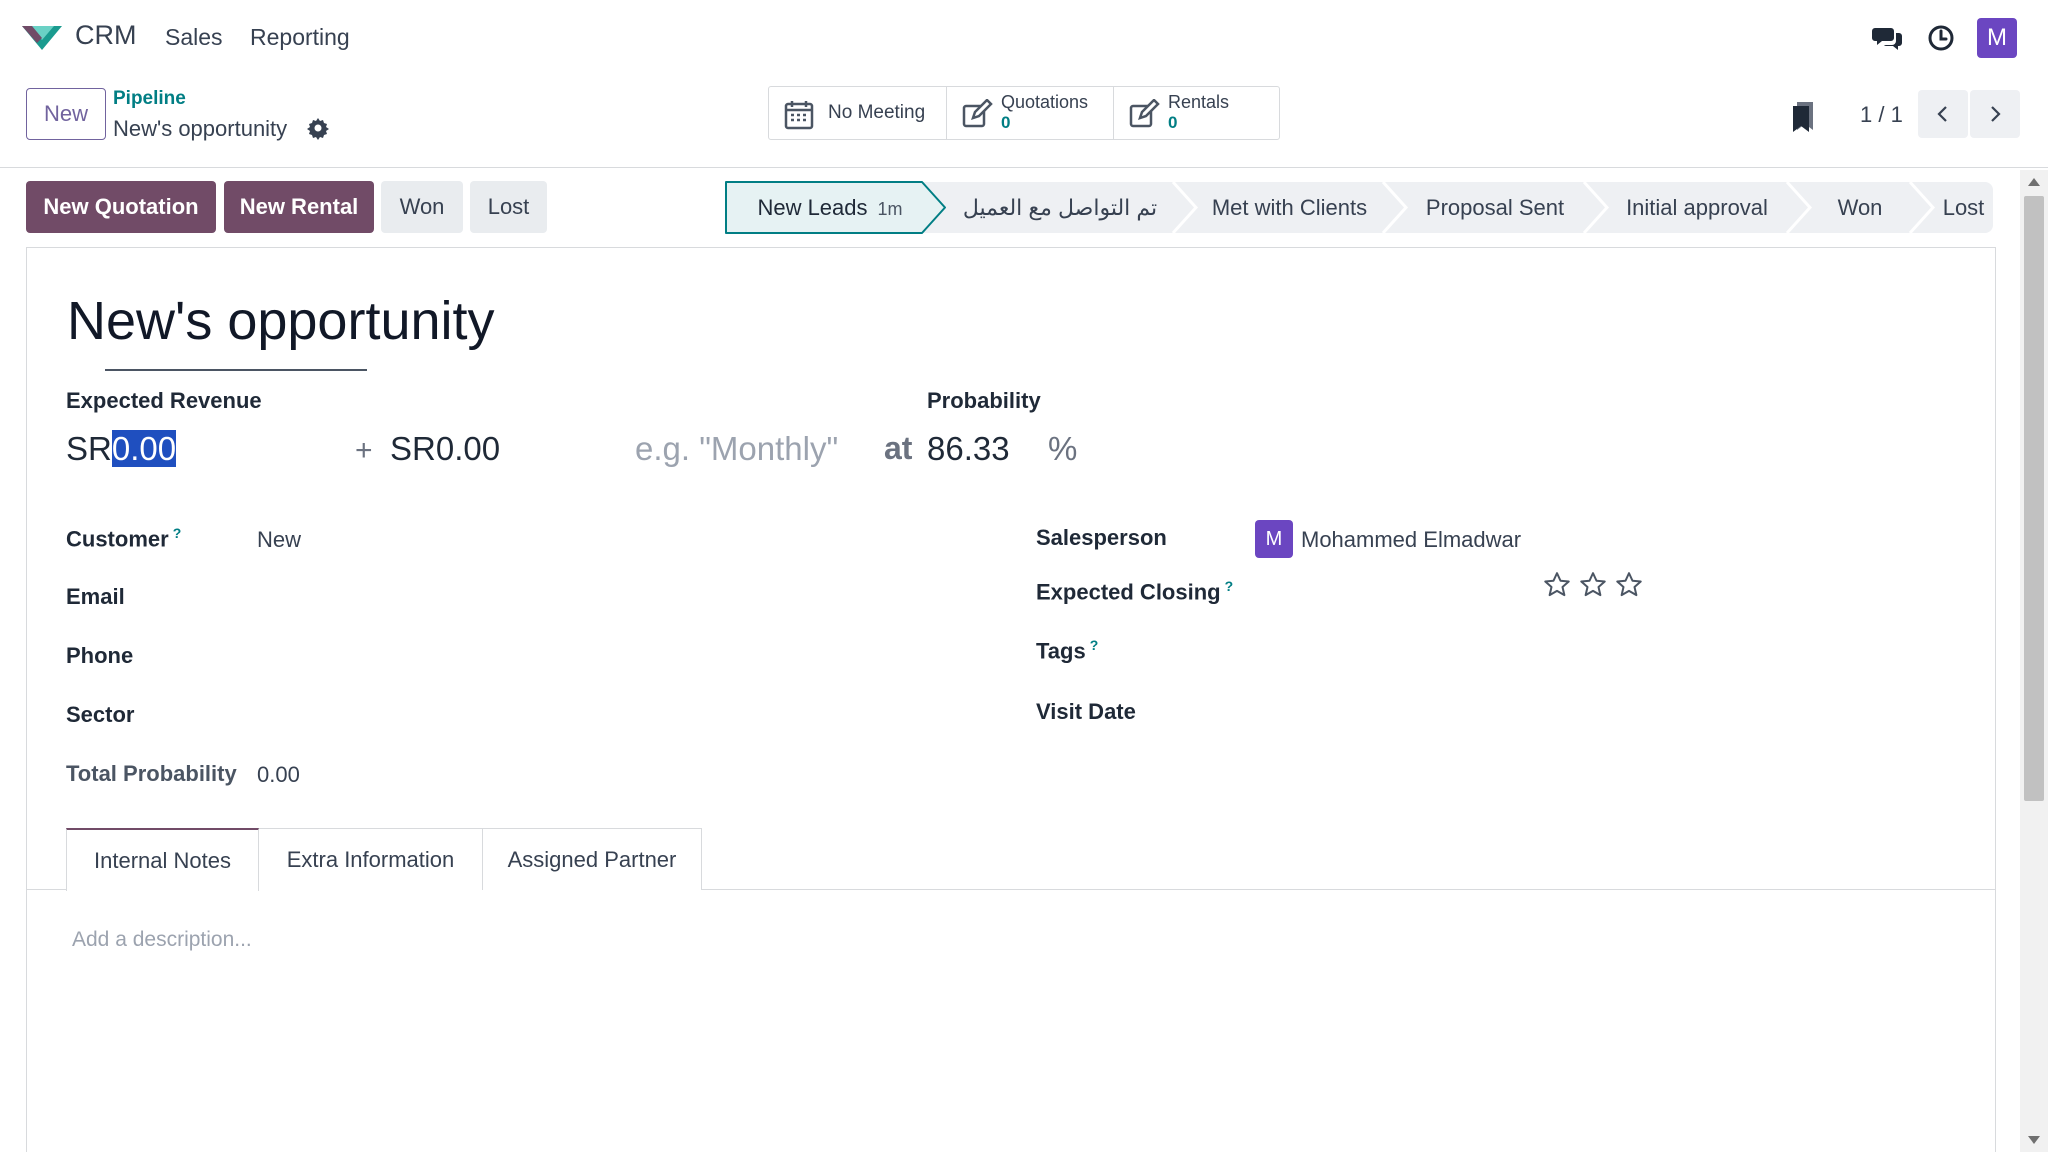  What do you see at coordinates (106, 35) in the screenshot?
I see `app-name: CRM` at bounding box center [106, 35].